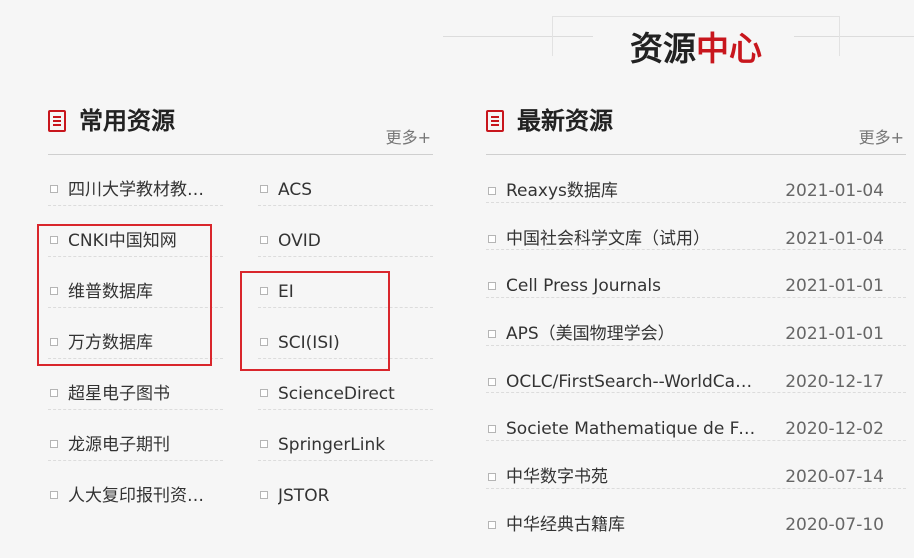  Describe the element at coordinates (331, 445) in the screenshot. I see `resource-label: SpringerLink` at that location.